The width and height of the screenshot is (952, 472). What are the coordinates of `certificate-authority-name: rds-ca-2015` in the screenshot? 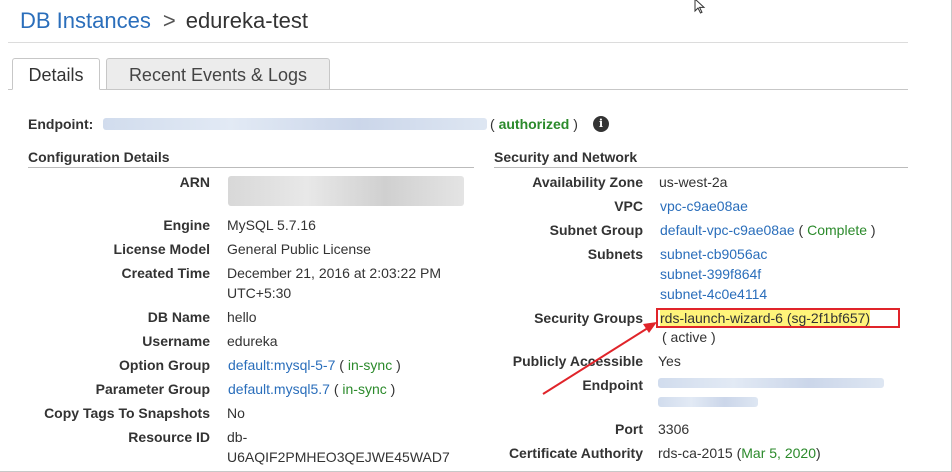 It's located at (695, 453).